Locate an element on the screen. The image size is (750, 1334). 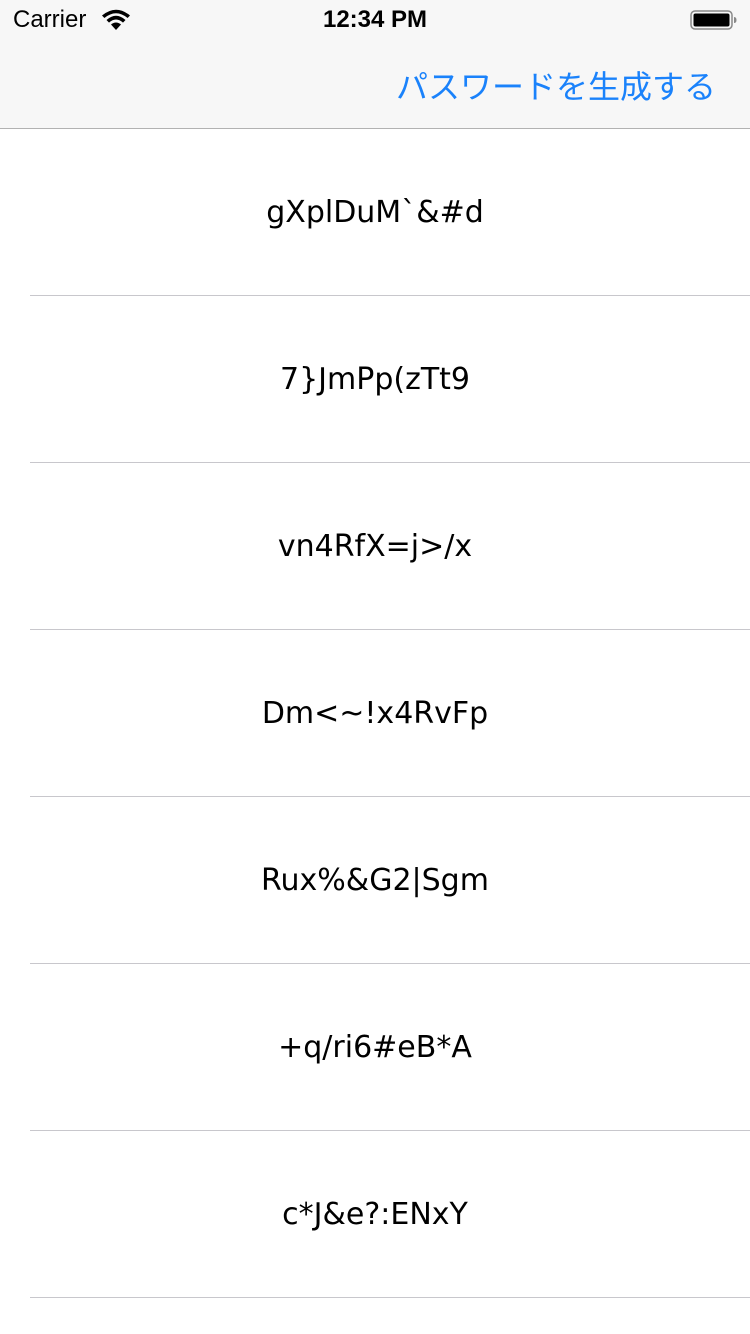
password-row: 7}JmPp(zTt9 is located at coordinates (375, 379).